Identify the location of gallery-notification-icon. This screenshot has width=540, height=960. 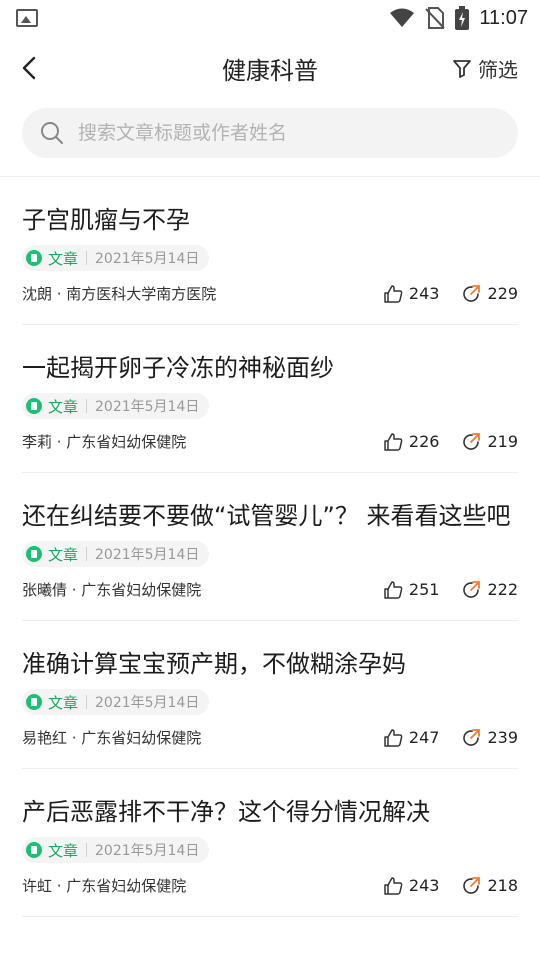
(27, 18).